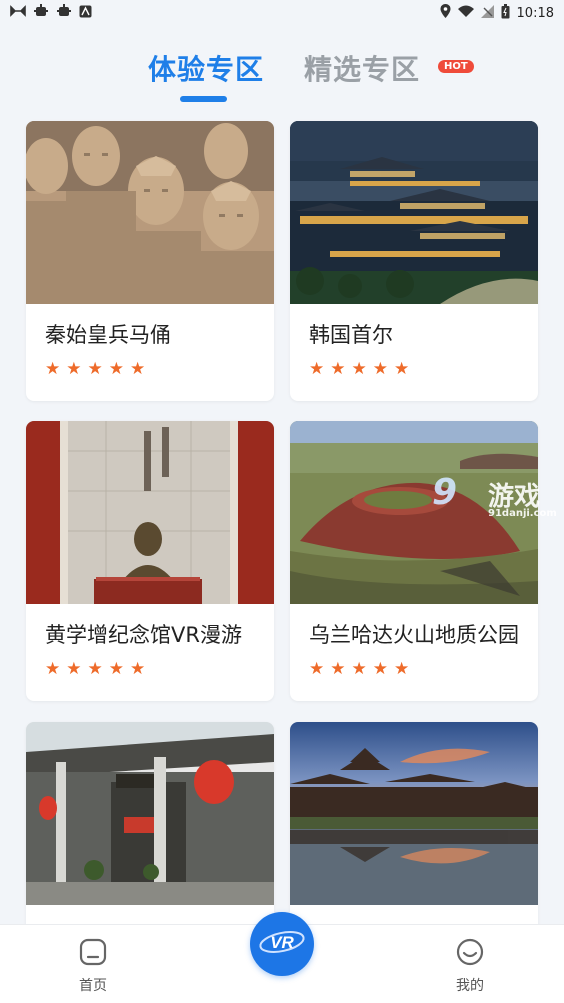 The image size is (564, 1003). Describe the element at coordinates (414, 561) in the screenshot. I see `scenic-card: 乌兰哈达火山地质公园 ★ ★ ★ ★ ★` at that location.